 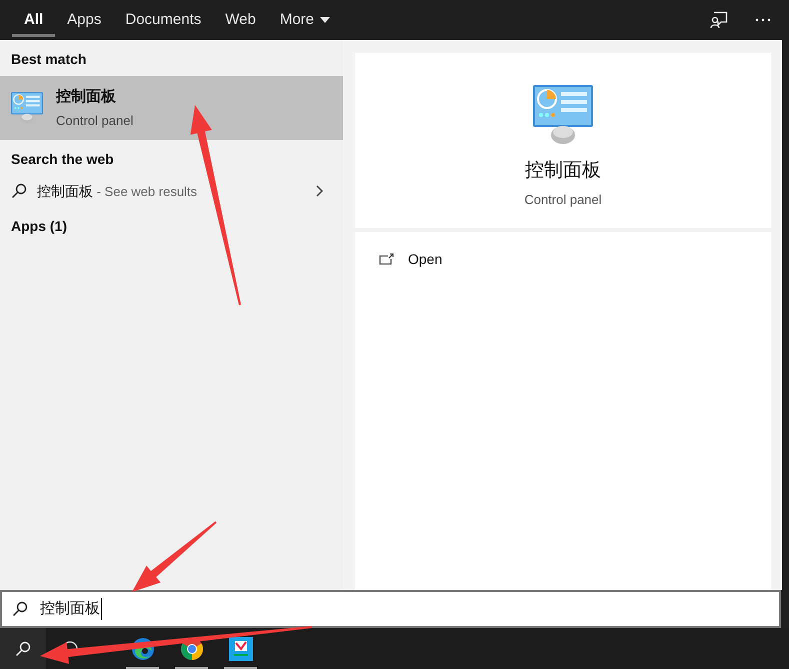 I want to click on tab: Documents, so click(x=163, y=20).